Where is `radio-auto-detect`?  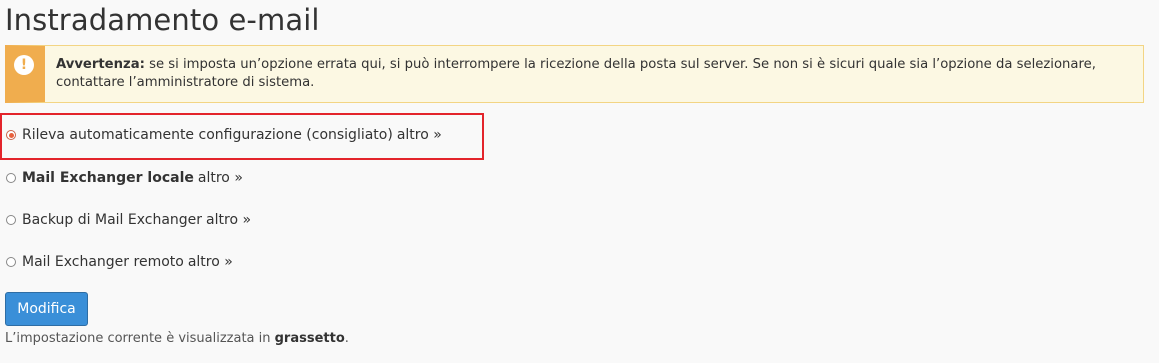 radio-auto-detect is located at coordinates (11, 135).